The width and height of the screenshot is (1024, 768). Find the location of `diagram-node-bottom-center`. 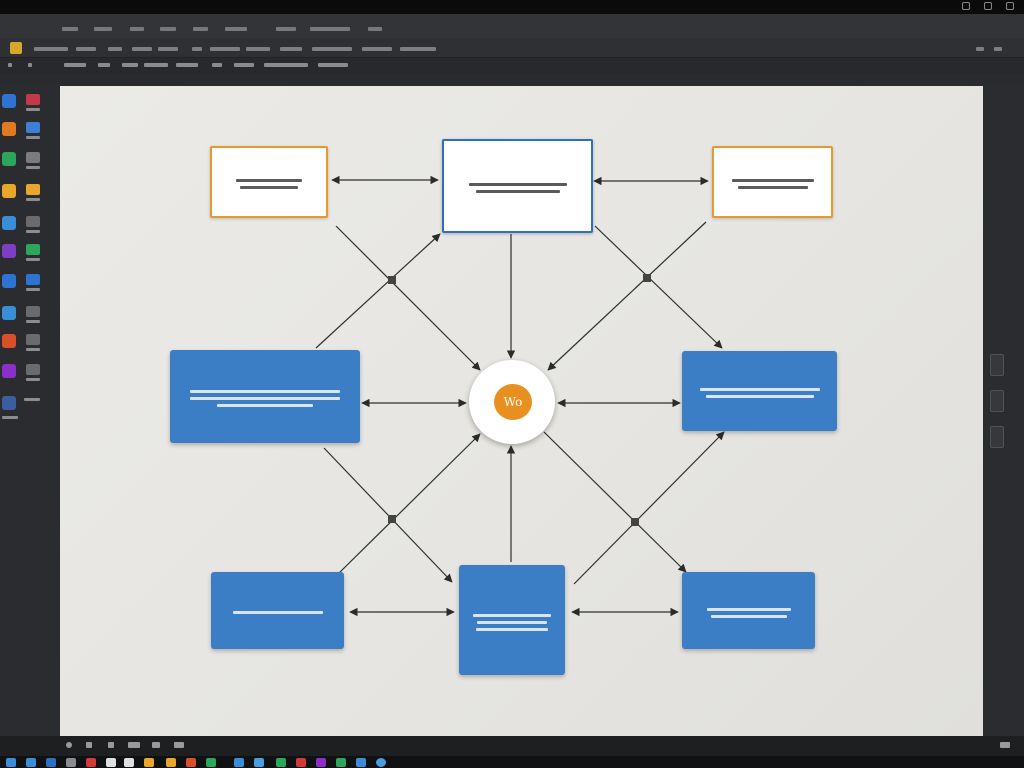

diagram-node-bottom-center is located at coordinates (512, 620).